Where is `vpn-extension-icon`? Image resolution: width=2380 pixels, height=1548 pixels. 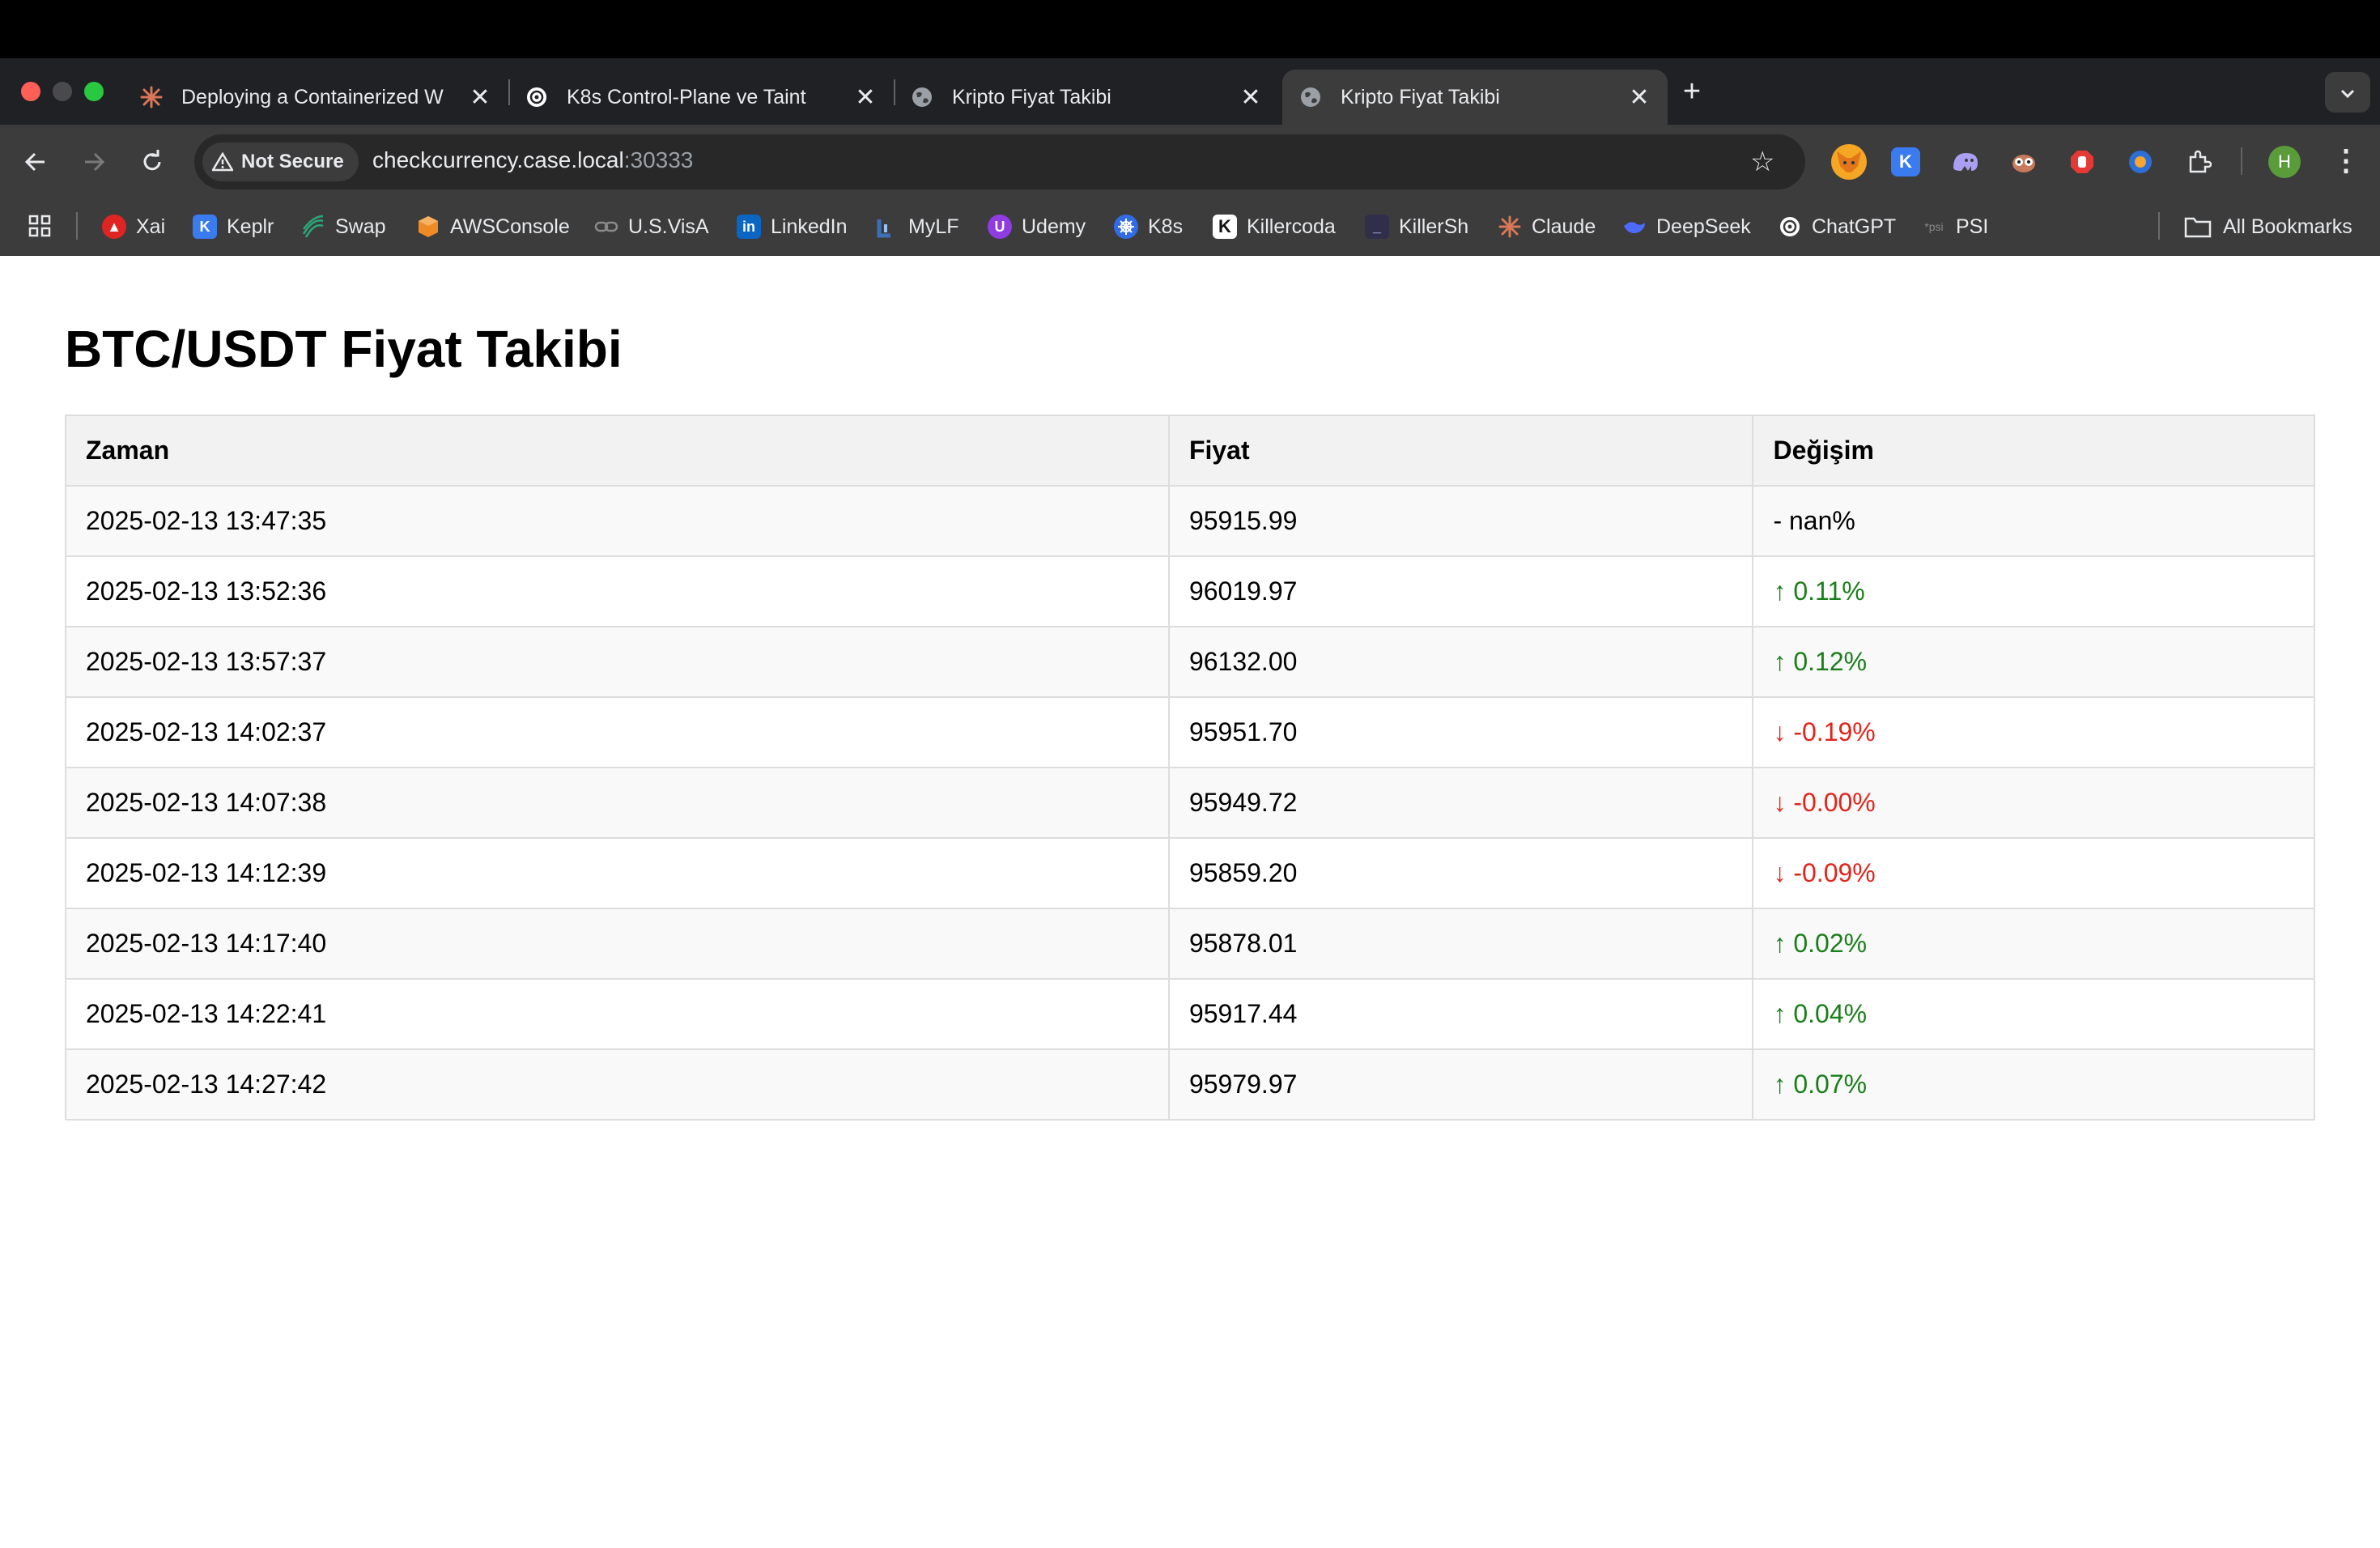 vpn-extension-icon is located at coordinates (2141, 162).